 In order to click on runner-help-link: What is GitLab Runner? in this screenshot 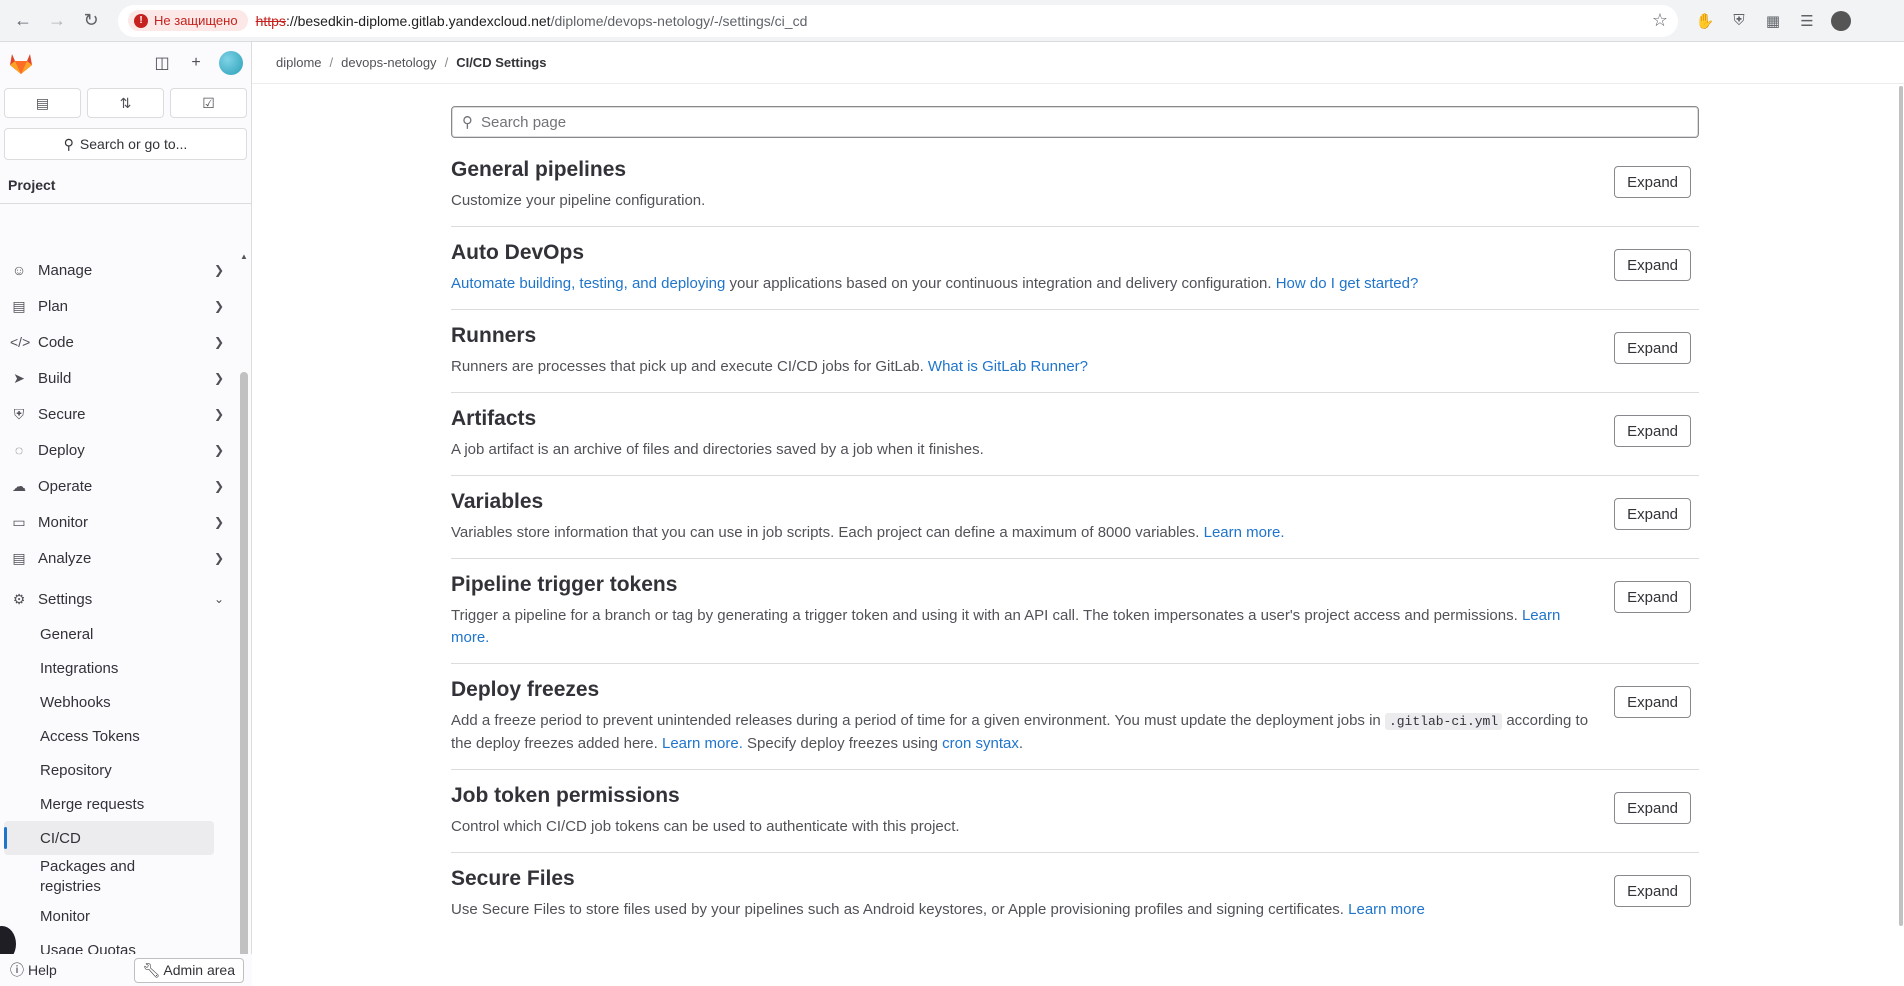, I will do `click(1008, 366)`.